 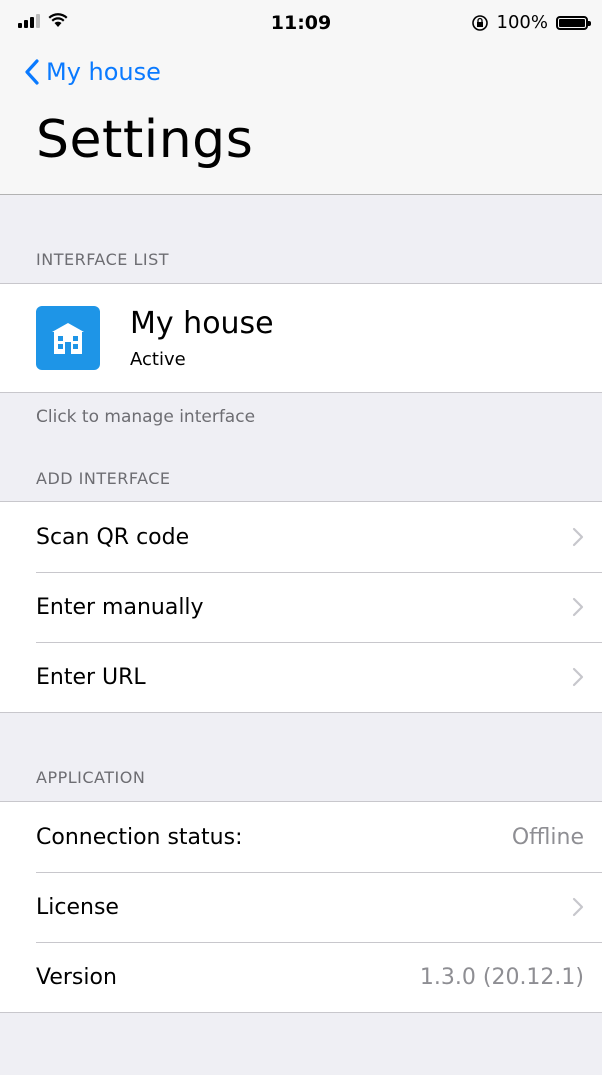 I want to click on status-bar: 11:09 100%, so click(x=301, y=23).